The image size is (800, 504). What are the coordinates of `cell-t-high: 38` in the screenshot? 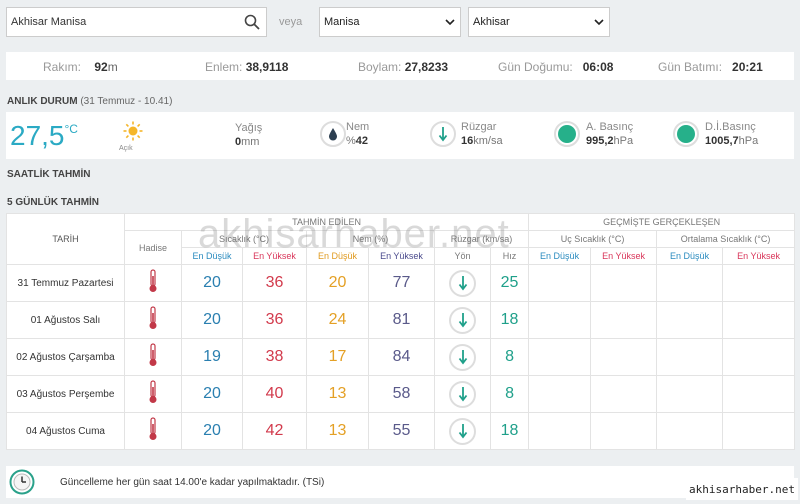 It's located at (274, 357).